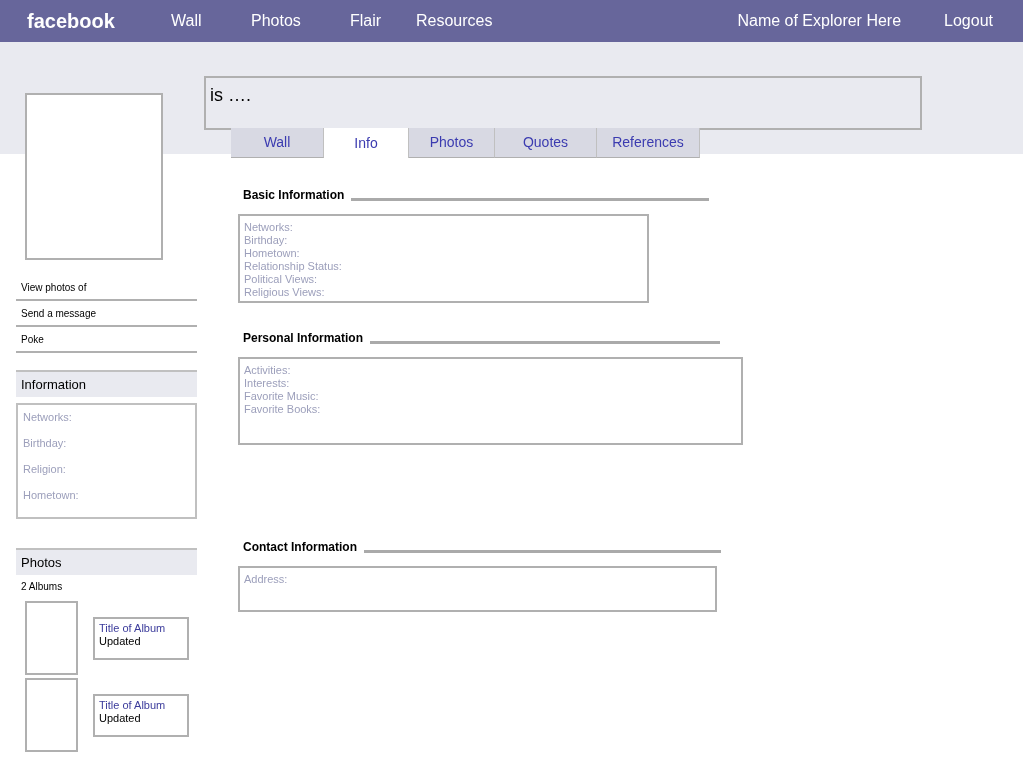 The image size is (1023, 767). I want to click on logo: facebook, so click(99, 21).